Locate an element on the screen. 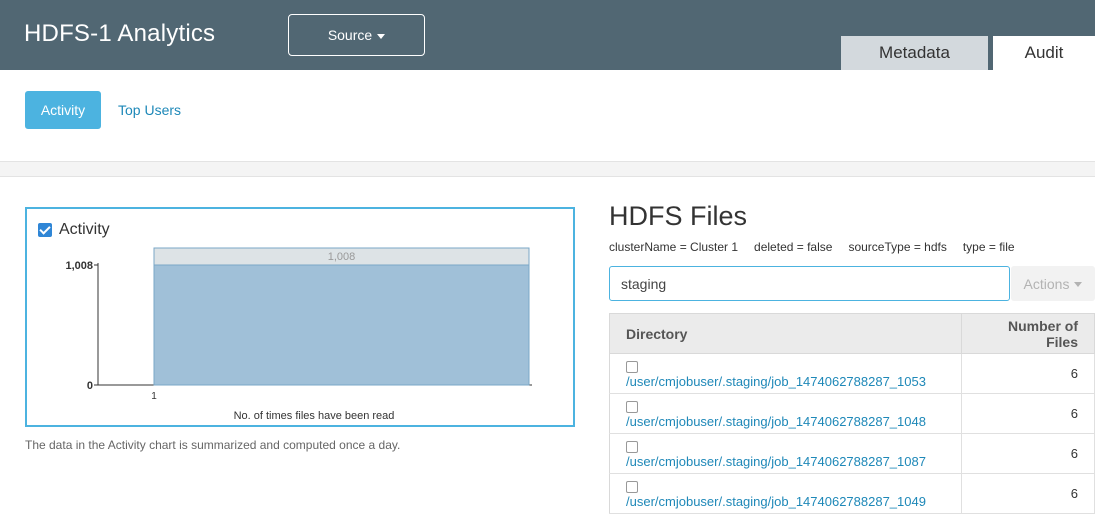 The image size is (1095, 514). y-tick-label: 0 is located at coordinates (90, 386).